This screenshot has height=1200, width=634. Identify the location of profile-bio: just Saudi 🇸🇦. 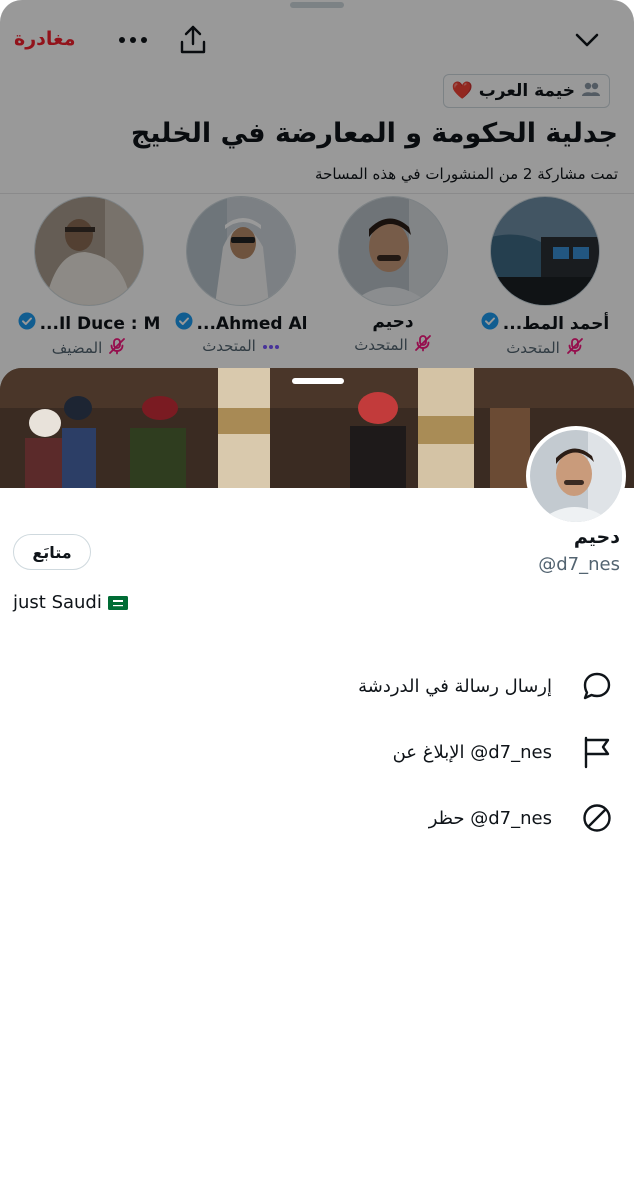
(70, 602).